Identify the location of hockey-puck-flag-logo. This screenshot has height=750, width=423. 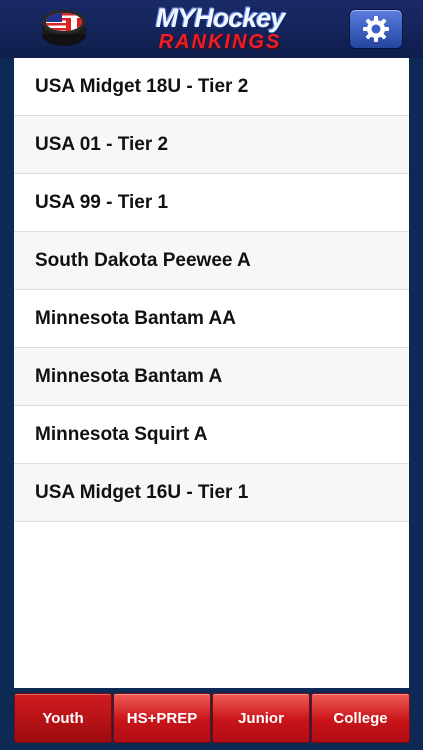
(64, 28).